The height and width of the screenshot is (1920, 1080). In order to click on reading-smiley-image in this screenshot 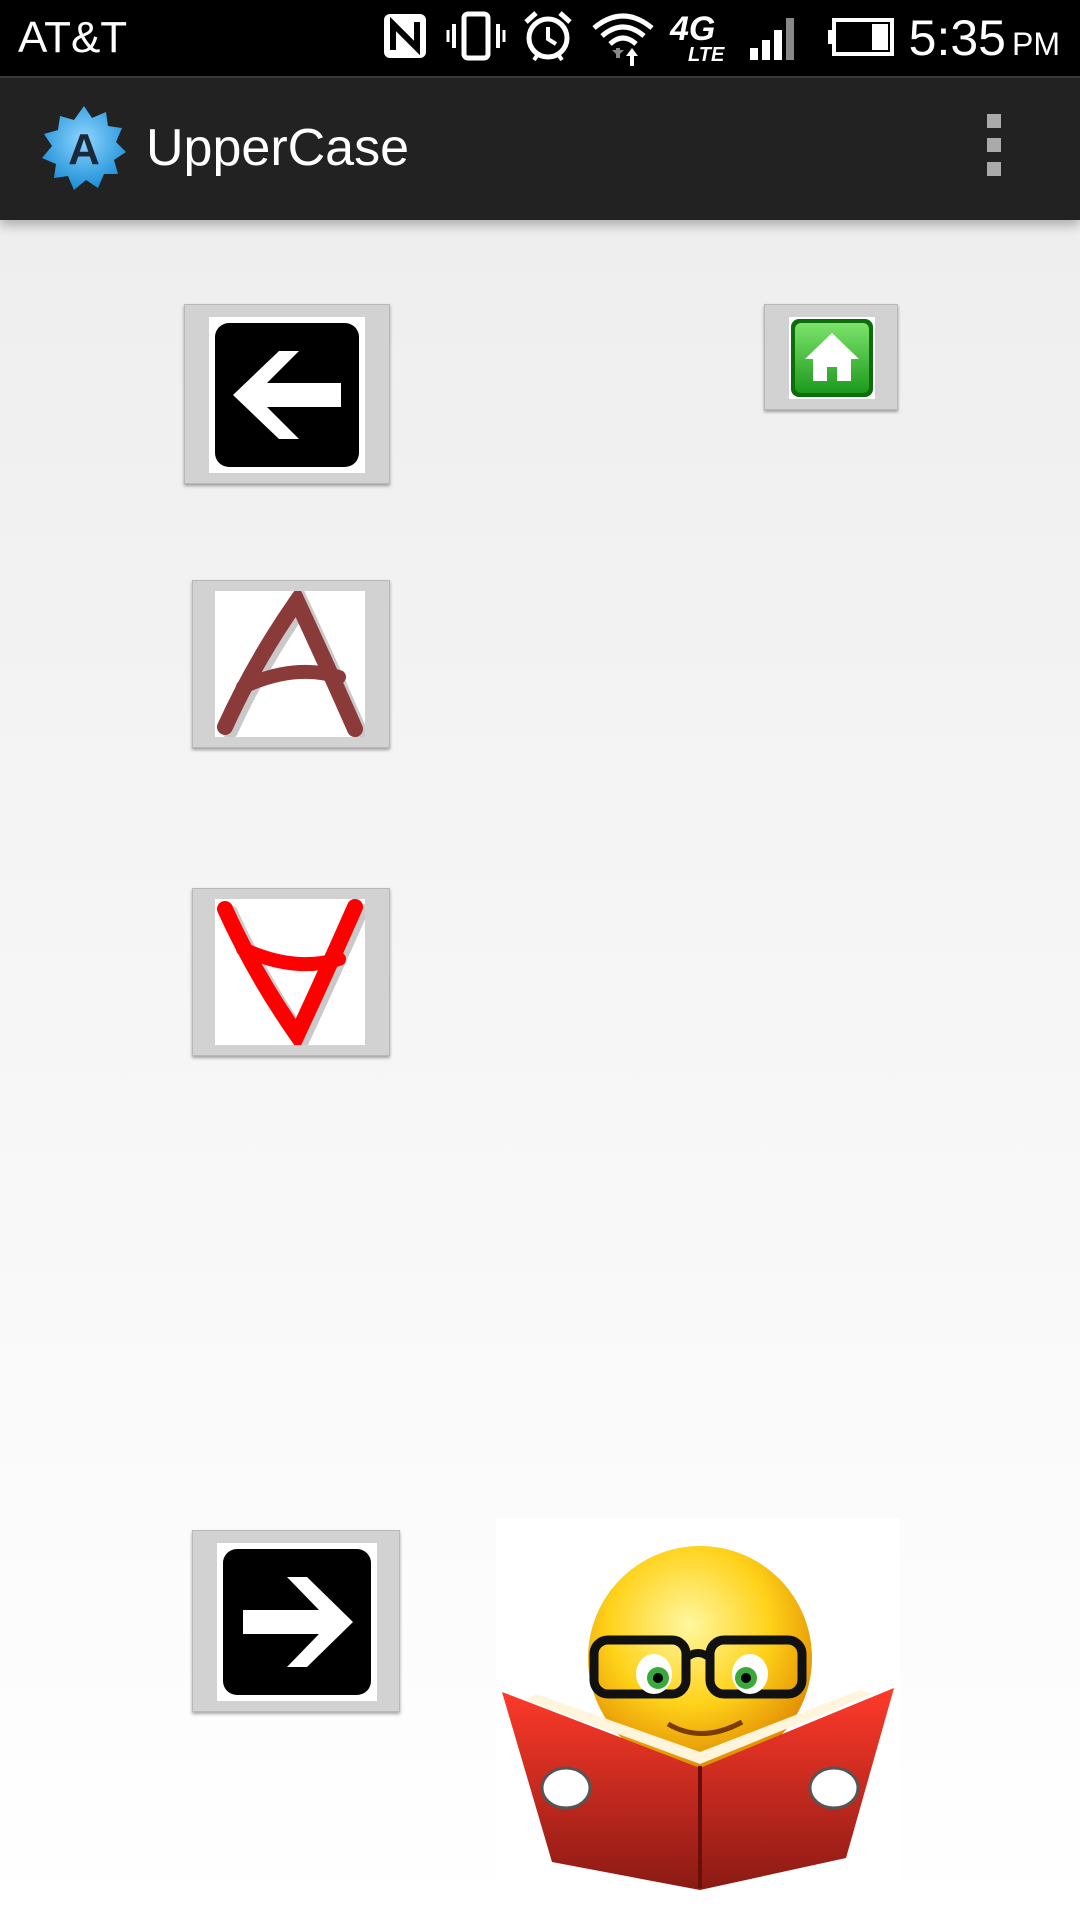, I will do `click(698, 1704)`.